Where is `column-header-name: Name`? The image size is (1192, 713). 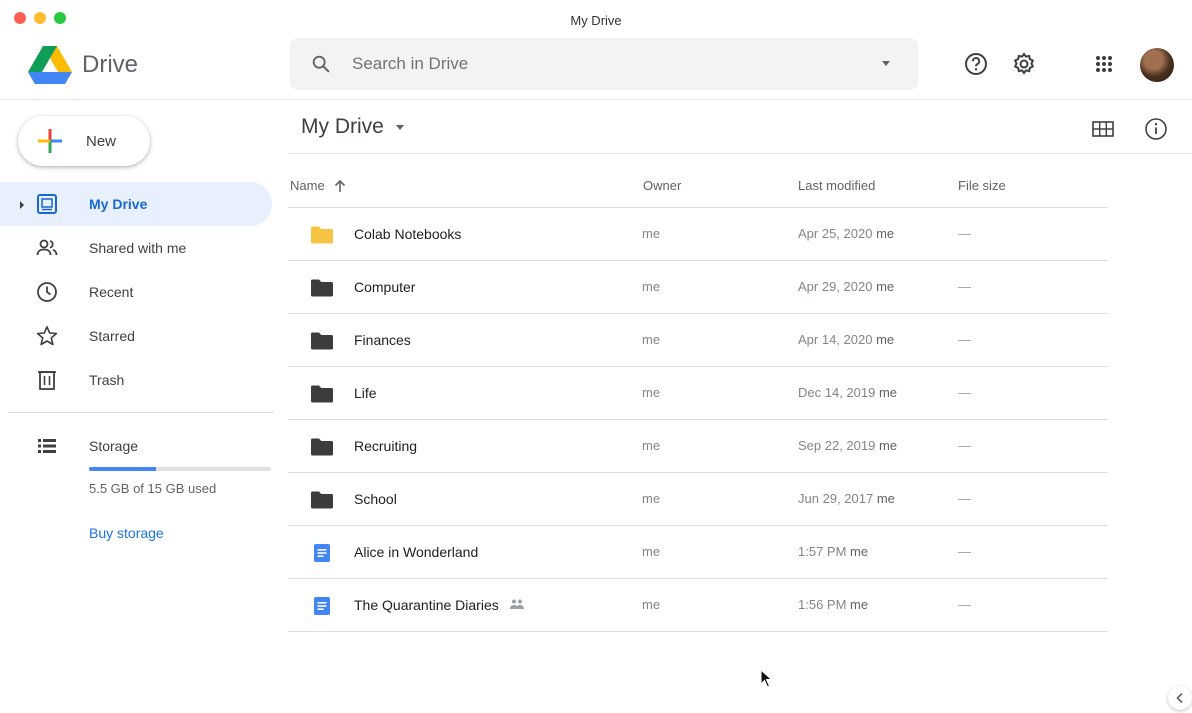
column-header-name: Name is located at coordinates (318, 185).